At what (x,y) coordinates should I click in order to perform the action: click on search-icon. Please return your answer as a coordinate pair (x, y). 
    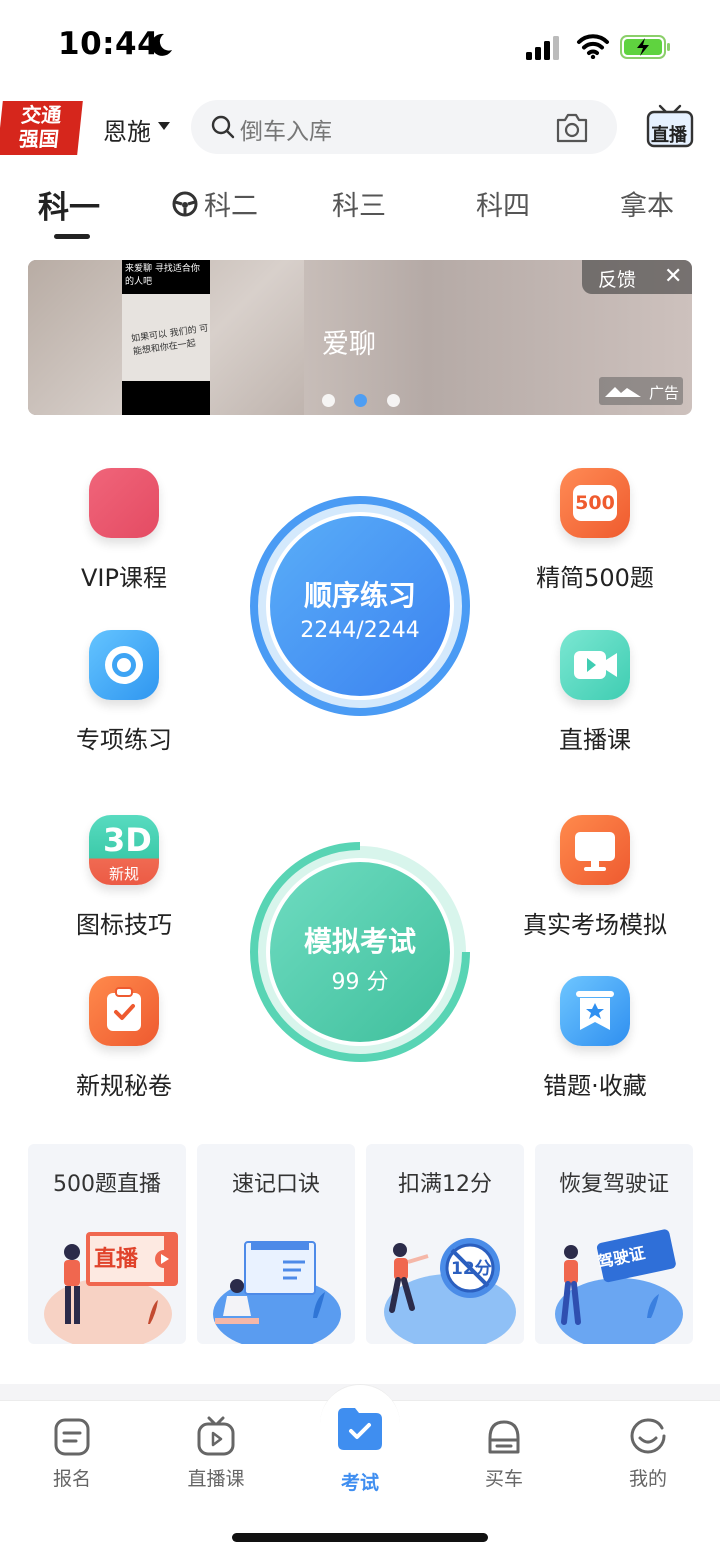
    Looking at the image, I should click on (223, 127).